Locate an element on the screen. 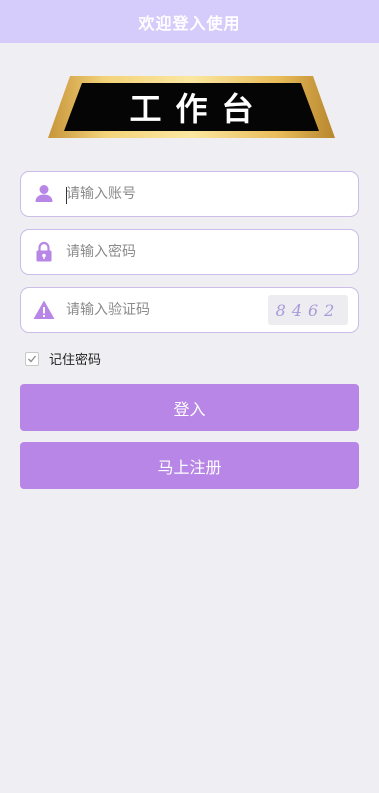 The image size is (379, 793). account-field is located at coordinates (189, 194).